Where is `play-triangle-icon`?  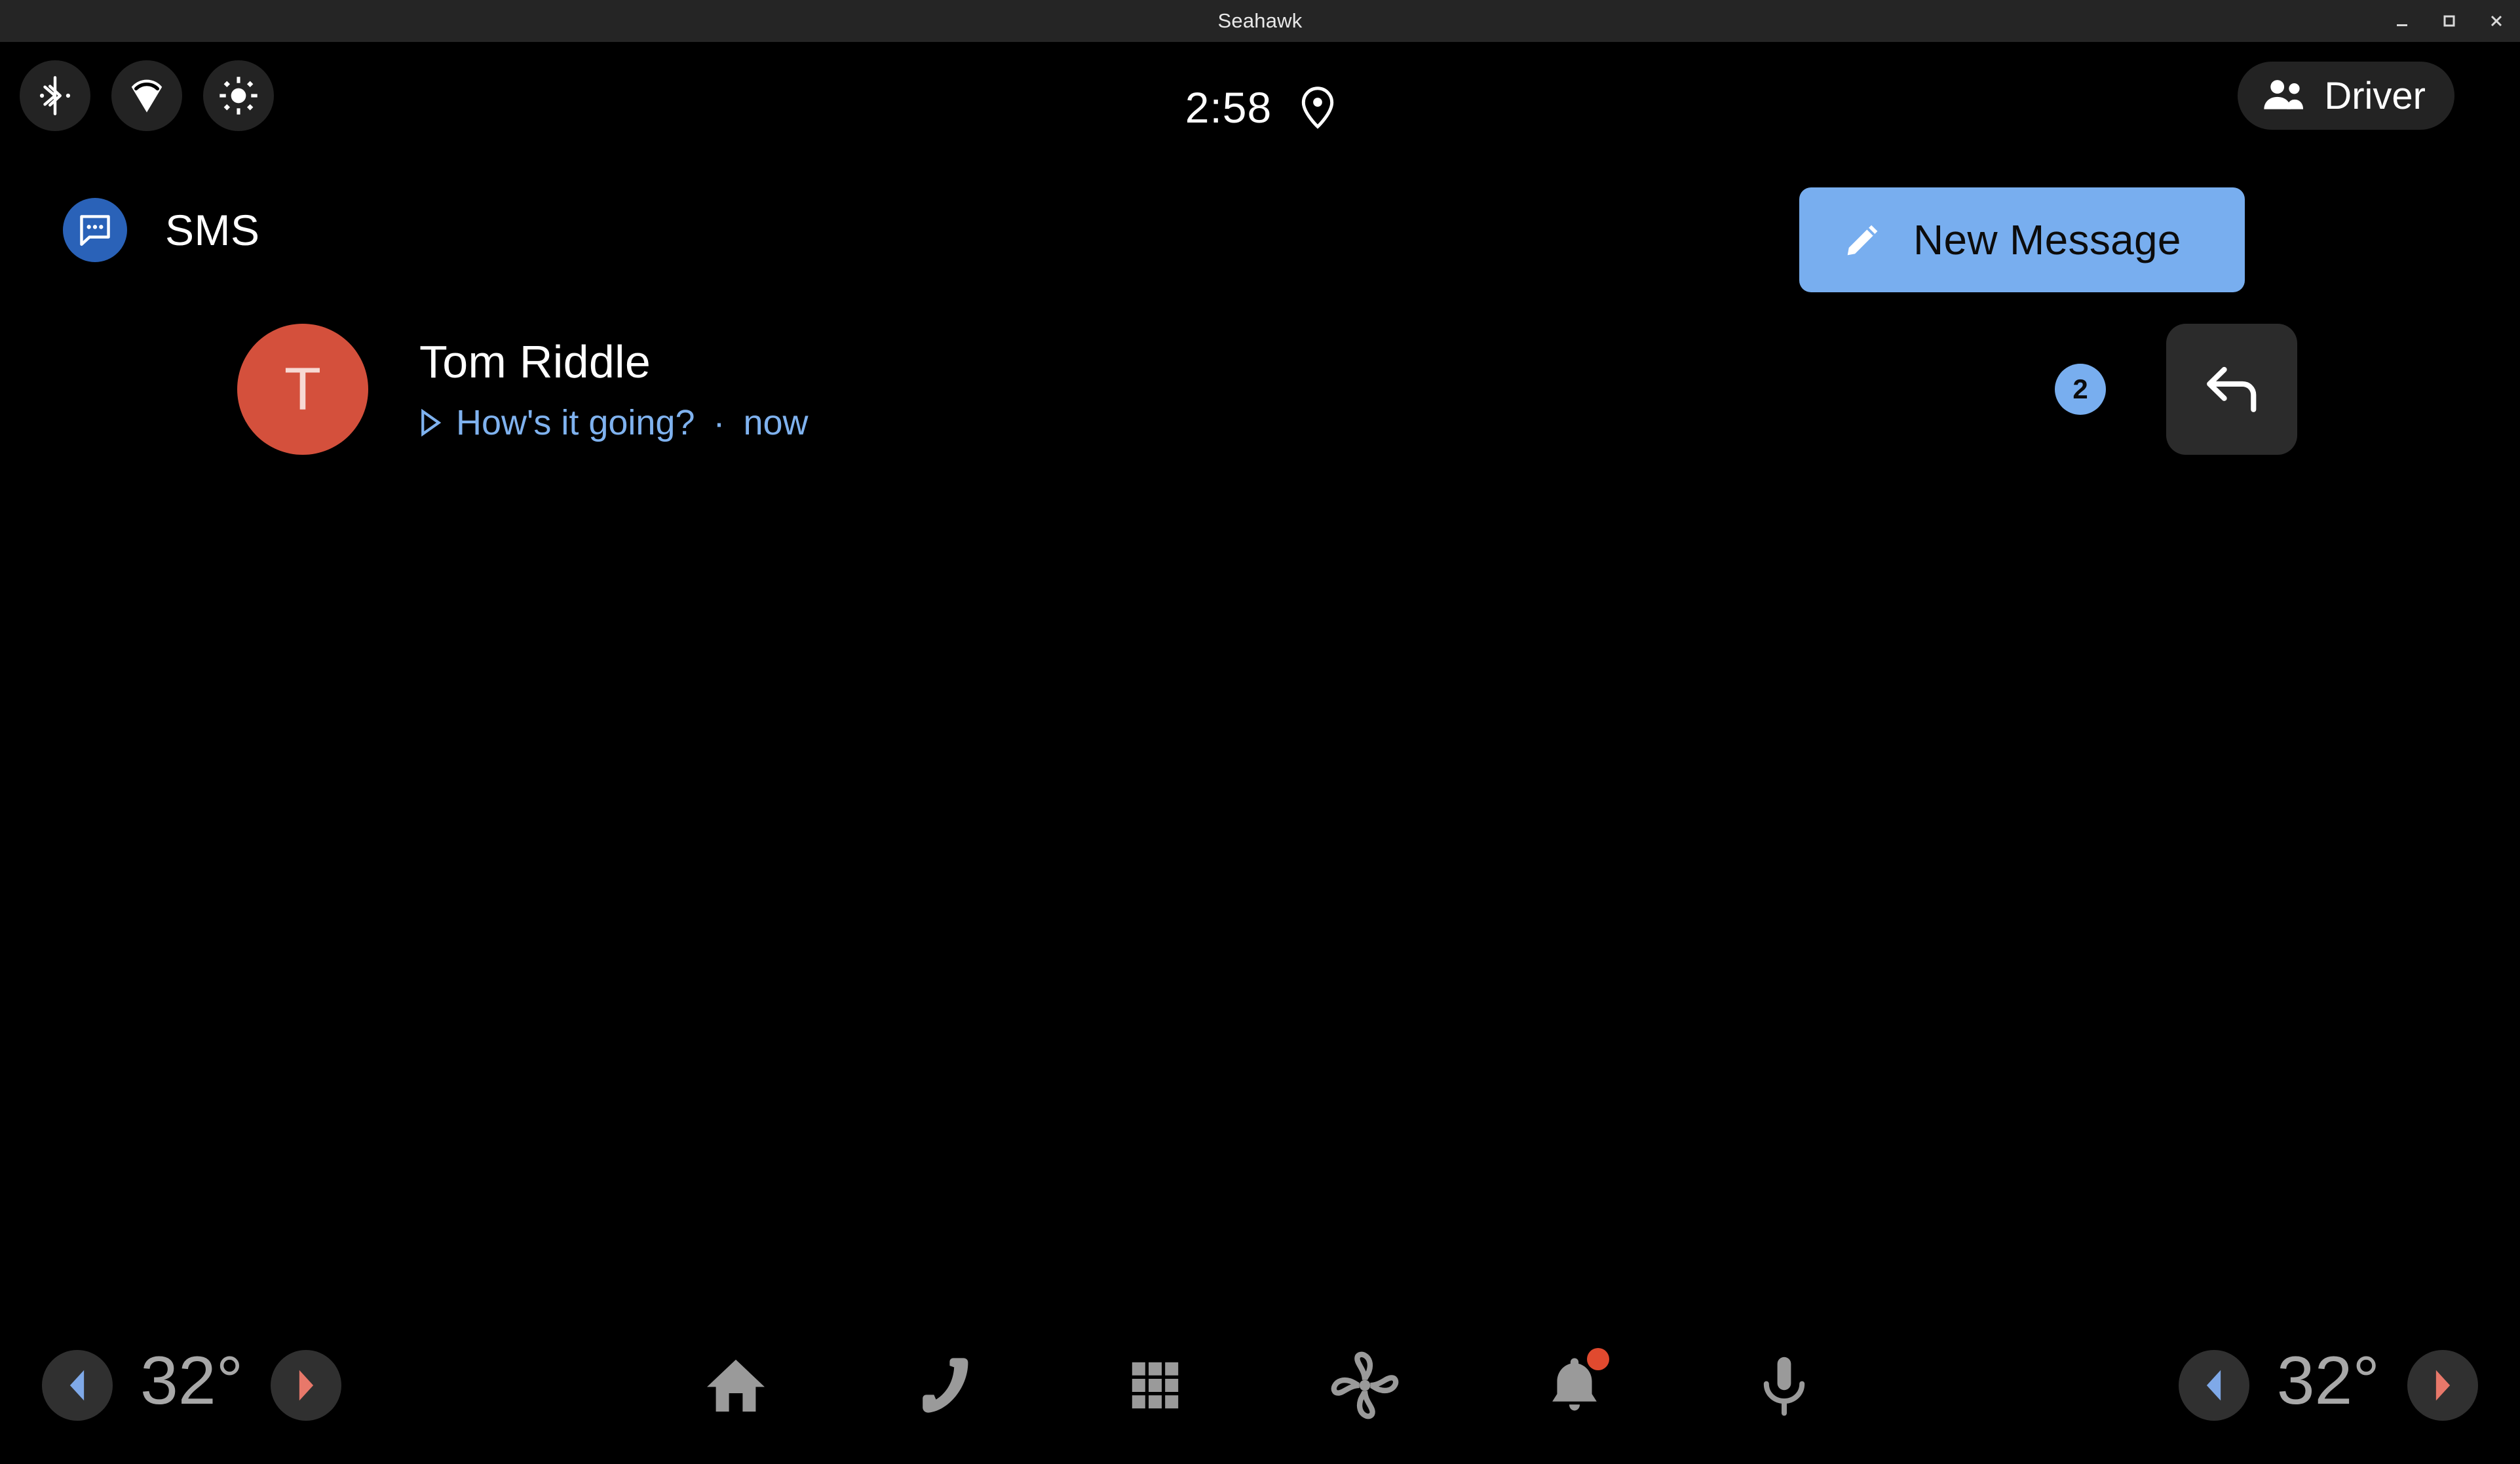 play-triangle-icon is located at coordinates (430, 422).